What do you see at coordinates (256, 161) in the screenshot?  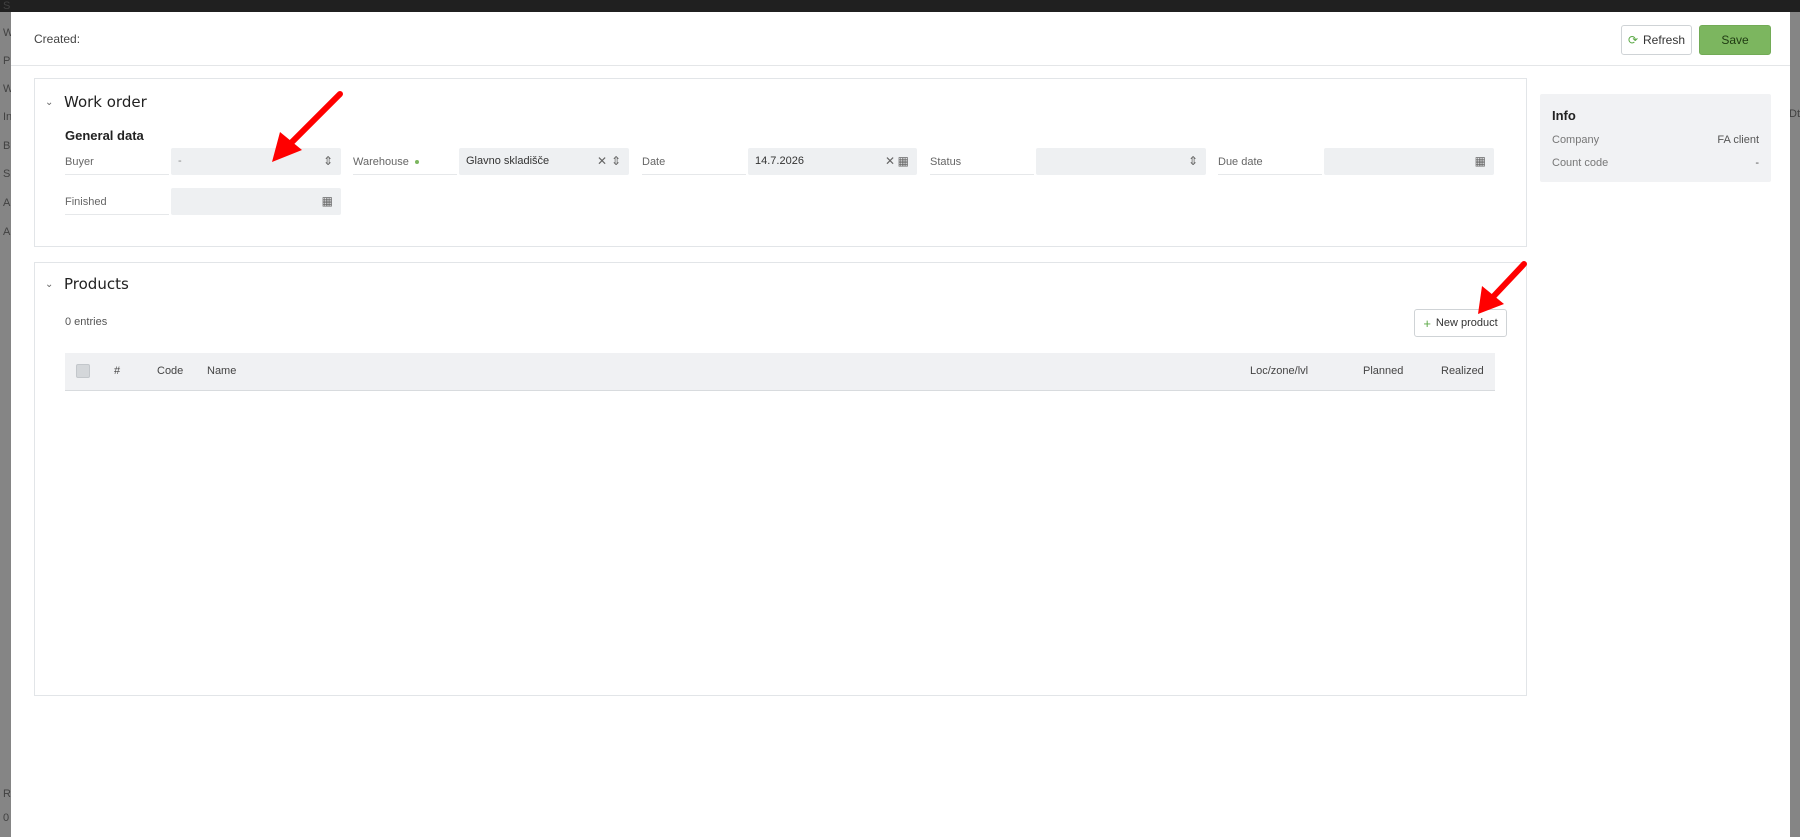 I see `buyer-select: - ⇕` at bounding box center [256, 161].